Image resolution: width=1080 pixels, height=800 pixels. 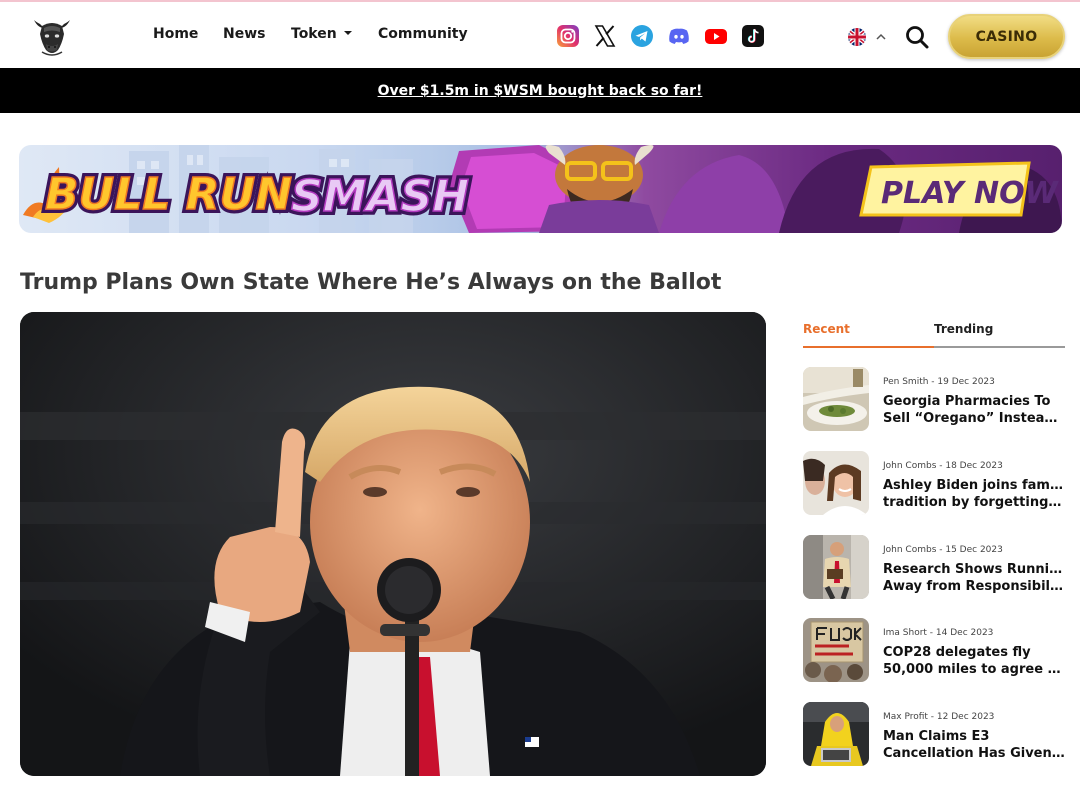 I want to click on announcement-link: Over $1.5m in $WSM bought back so far!, so click(x=540, y=91).